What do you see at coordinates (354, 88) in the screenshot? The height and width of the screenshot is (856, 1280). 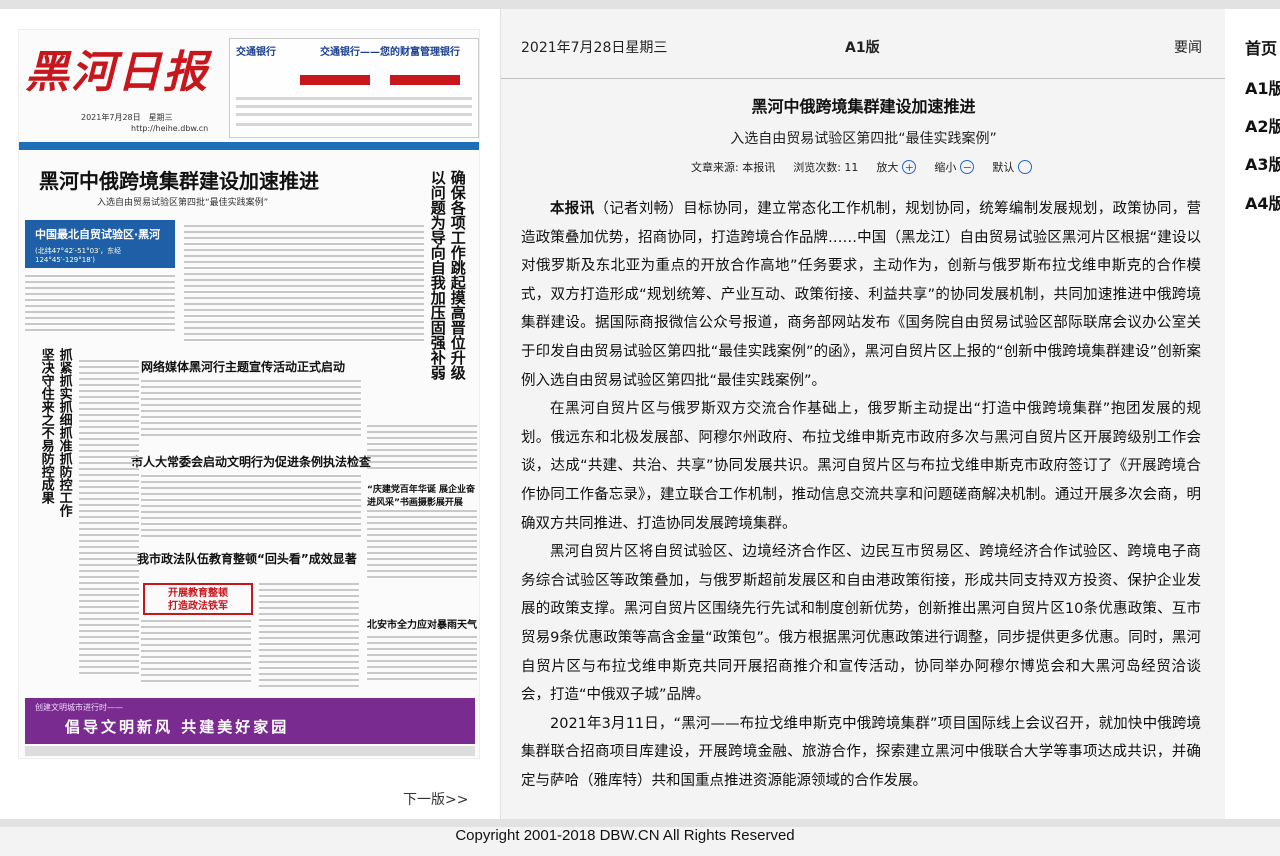 I see `bank-ad: 交通银行 交通银行——您的财富管理银行` at bounding box center [354, 88].